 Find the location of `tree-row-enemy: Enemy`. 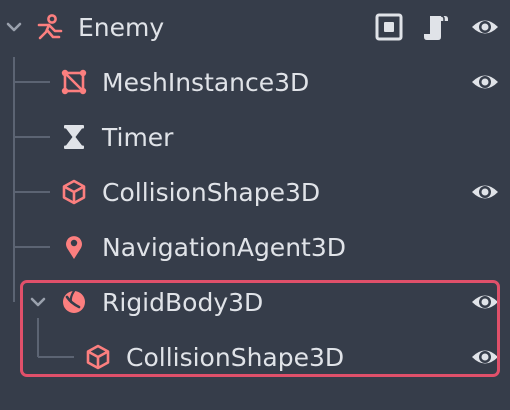

tree-row-enemy: Enemy is located at coordinates (255, 27).